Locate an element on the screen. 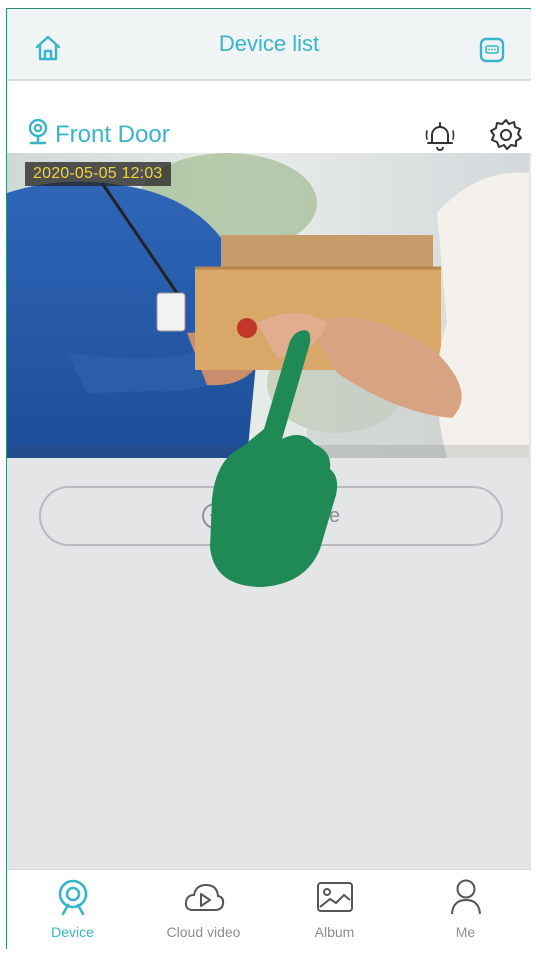 The image size is (536, 955). tab-cloud-video: Cloud video is located at coordinates (203, 909).